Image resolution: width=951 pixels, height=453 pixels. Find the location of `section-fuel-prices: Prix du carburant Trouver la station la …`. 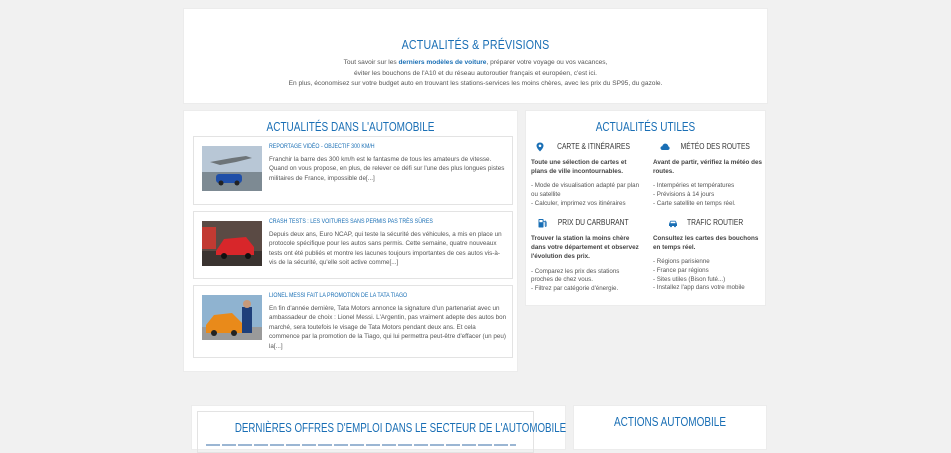

section-fuel-prices: Prix du carburant Trouver la station la … is located at coordinates (587, 255).